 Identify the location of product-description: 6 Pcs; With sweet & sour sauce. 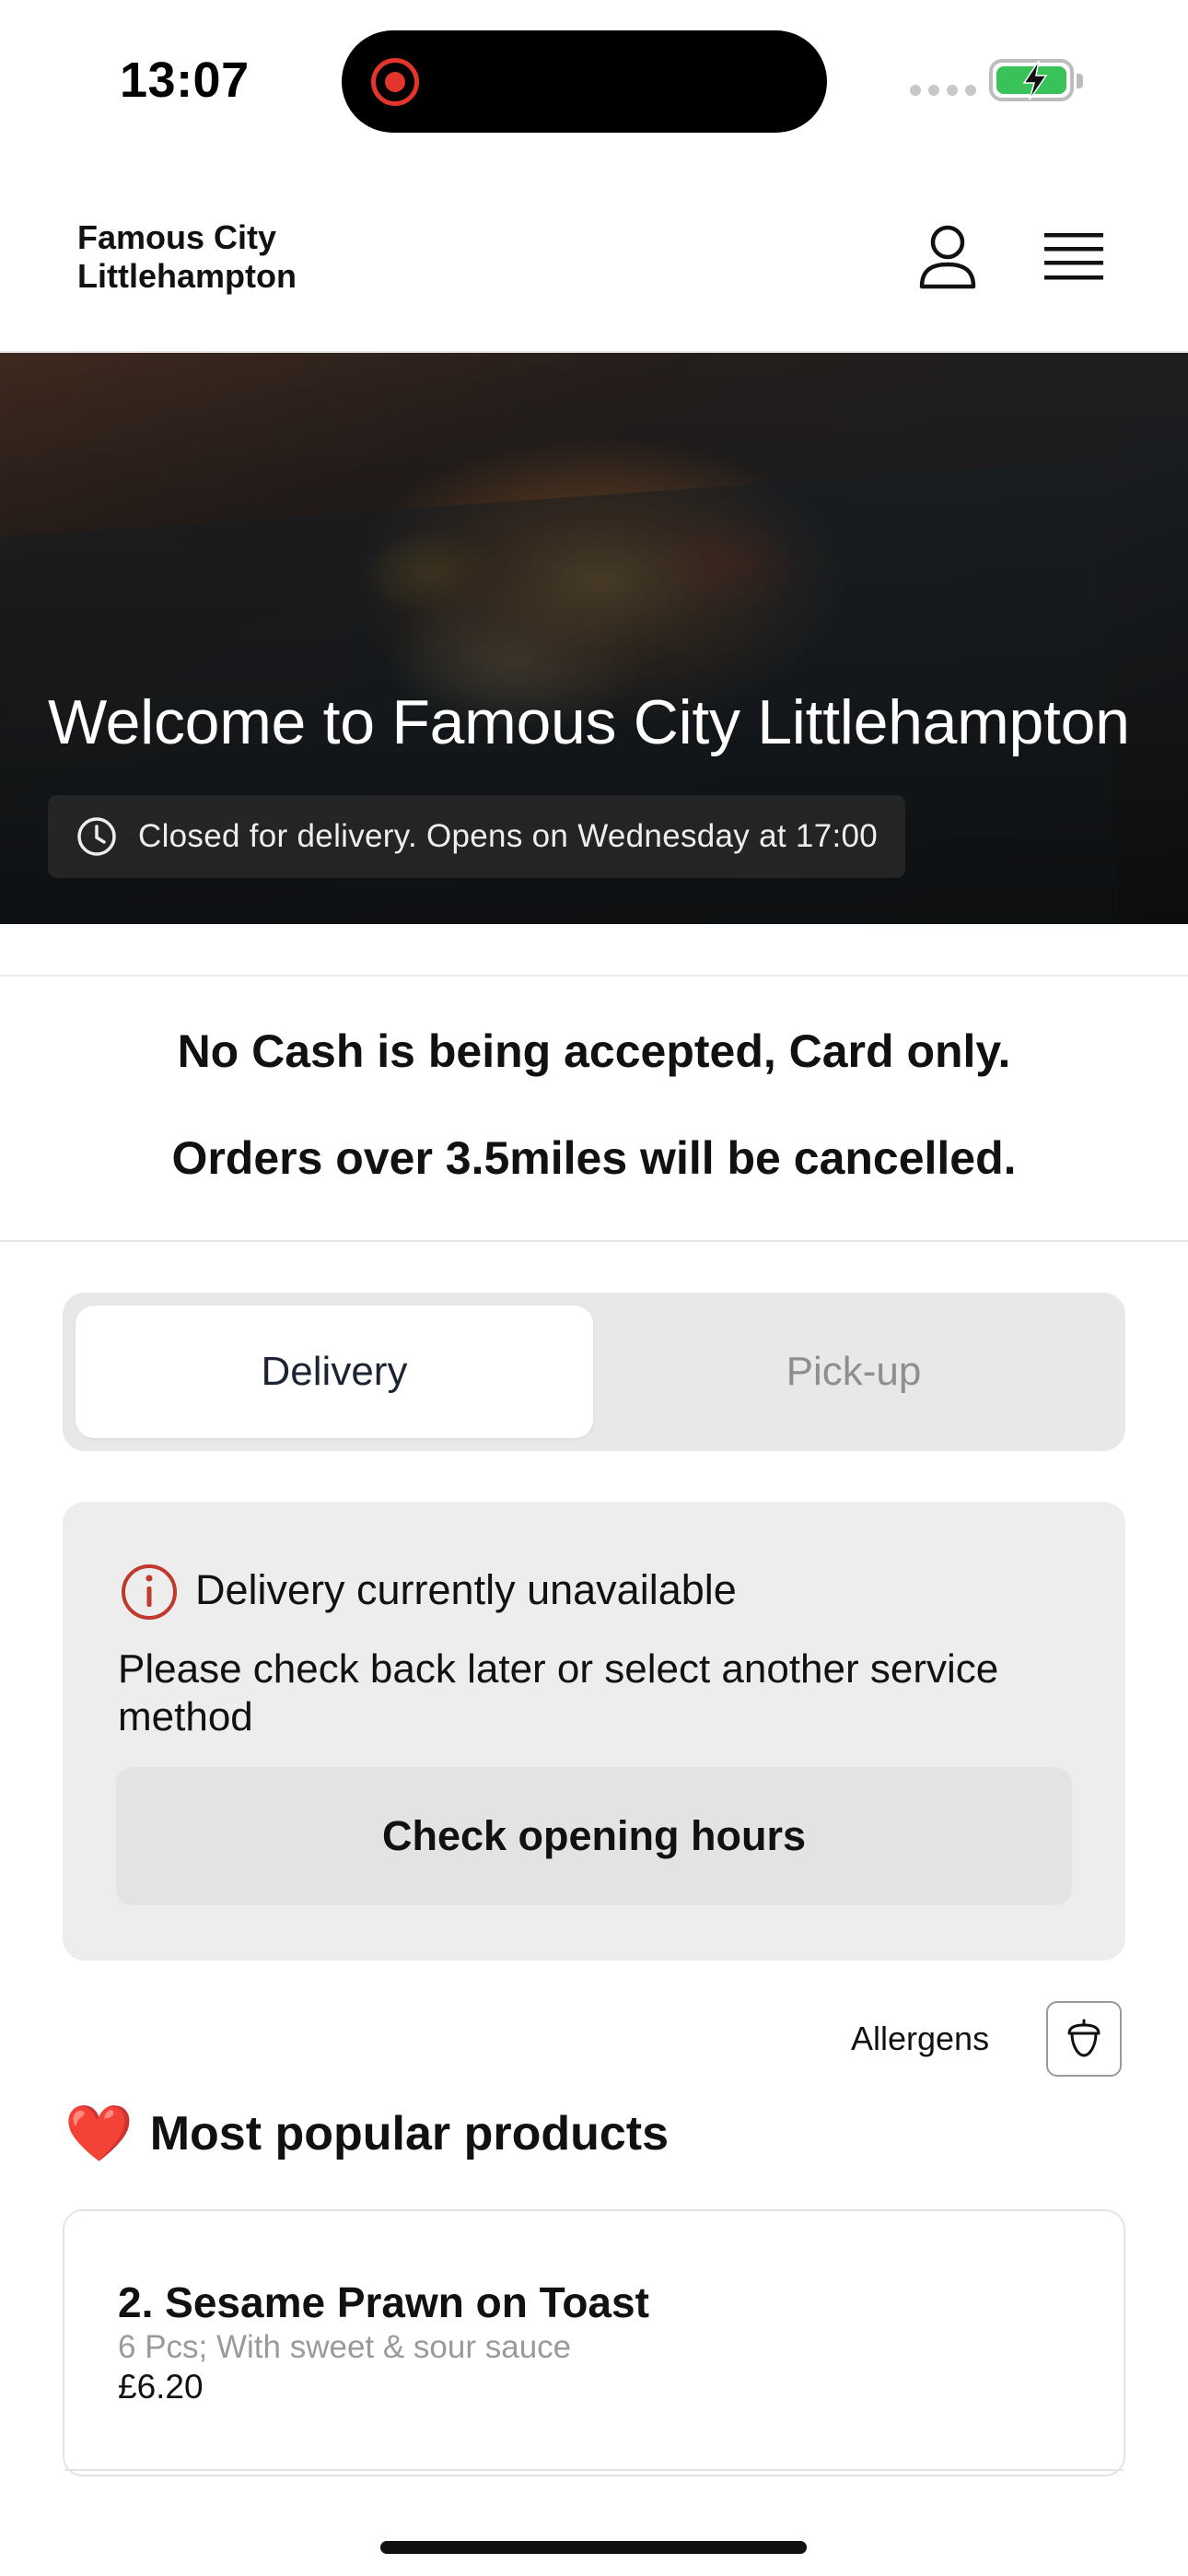
(345, 2347).